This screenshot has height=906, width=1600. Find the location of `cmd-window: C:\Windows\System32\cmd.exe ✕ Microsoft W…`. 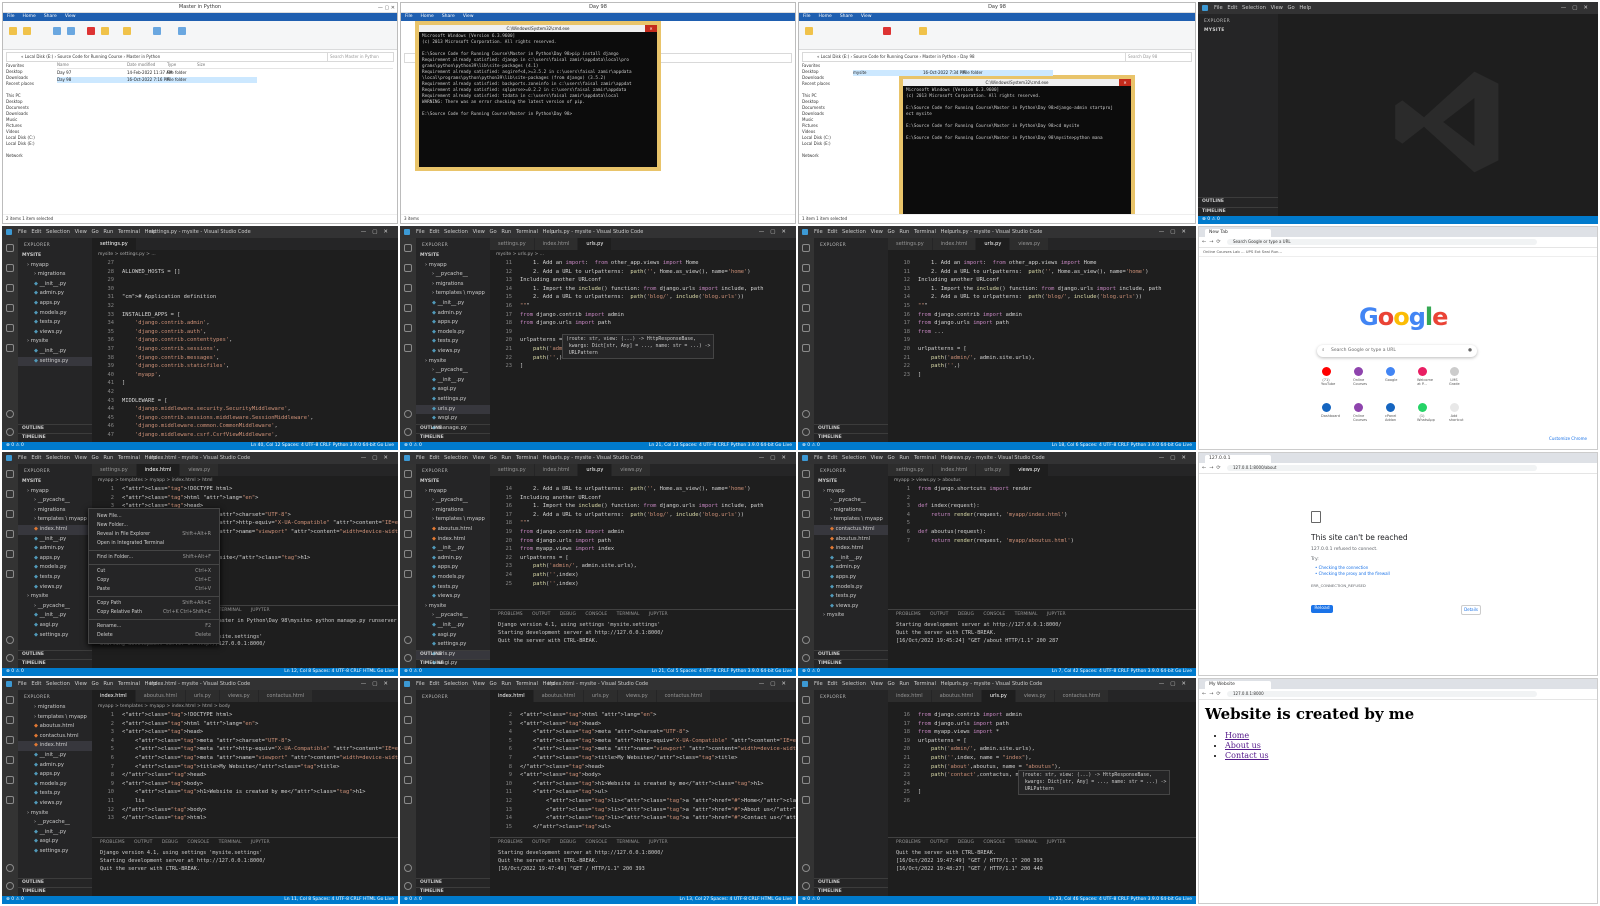

cmd-window: C:\Windows\System32\cmd.exe ✕ Microsoft W… is located at coordinates (538, 96).